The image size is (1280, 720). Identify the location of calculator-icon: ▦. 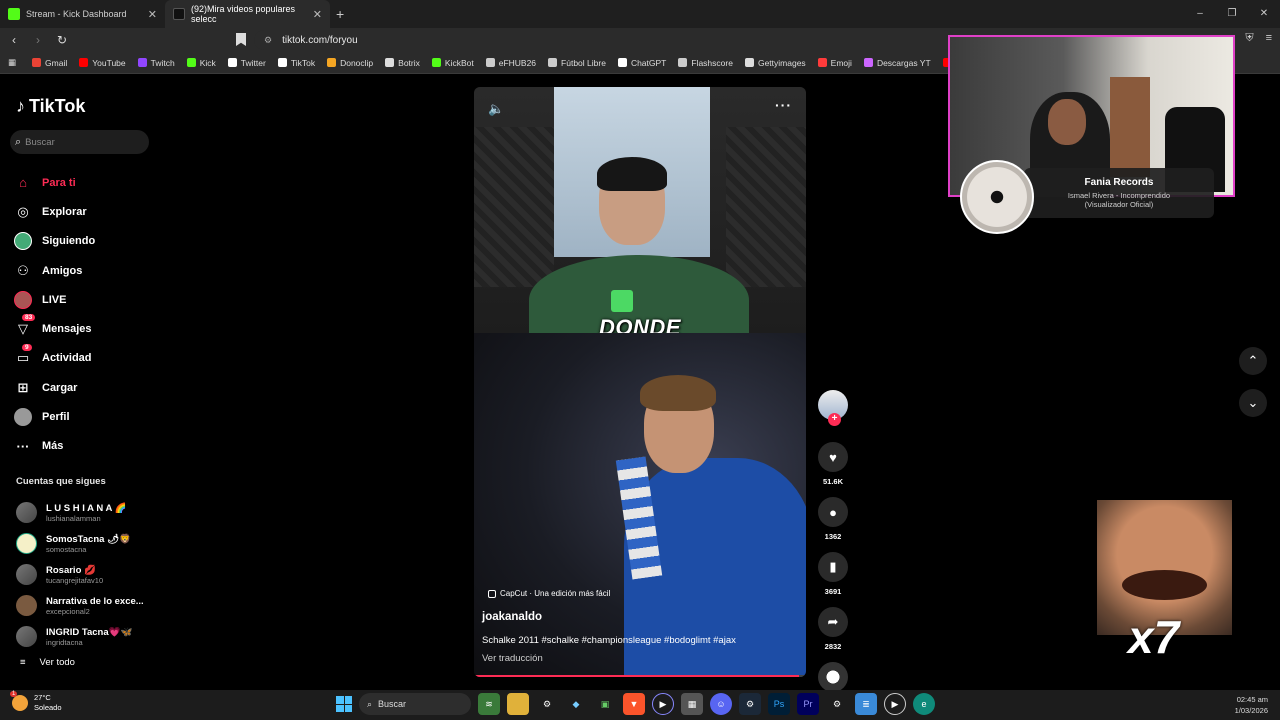
(692, 704).